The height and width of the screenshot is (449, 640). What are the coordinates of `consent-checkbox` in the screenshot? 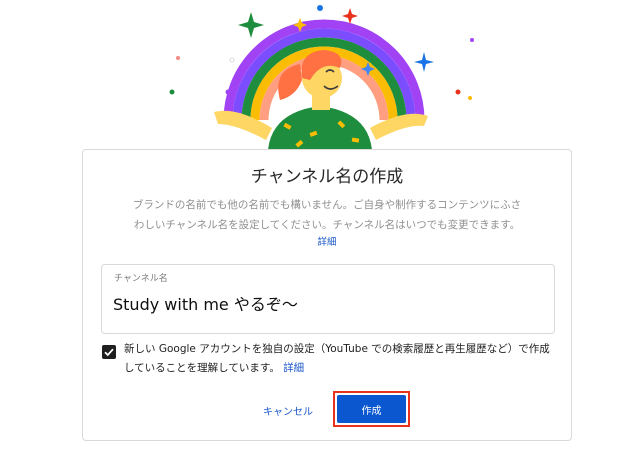 It's located at (109, 352).